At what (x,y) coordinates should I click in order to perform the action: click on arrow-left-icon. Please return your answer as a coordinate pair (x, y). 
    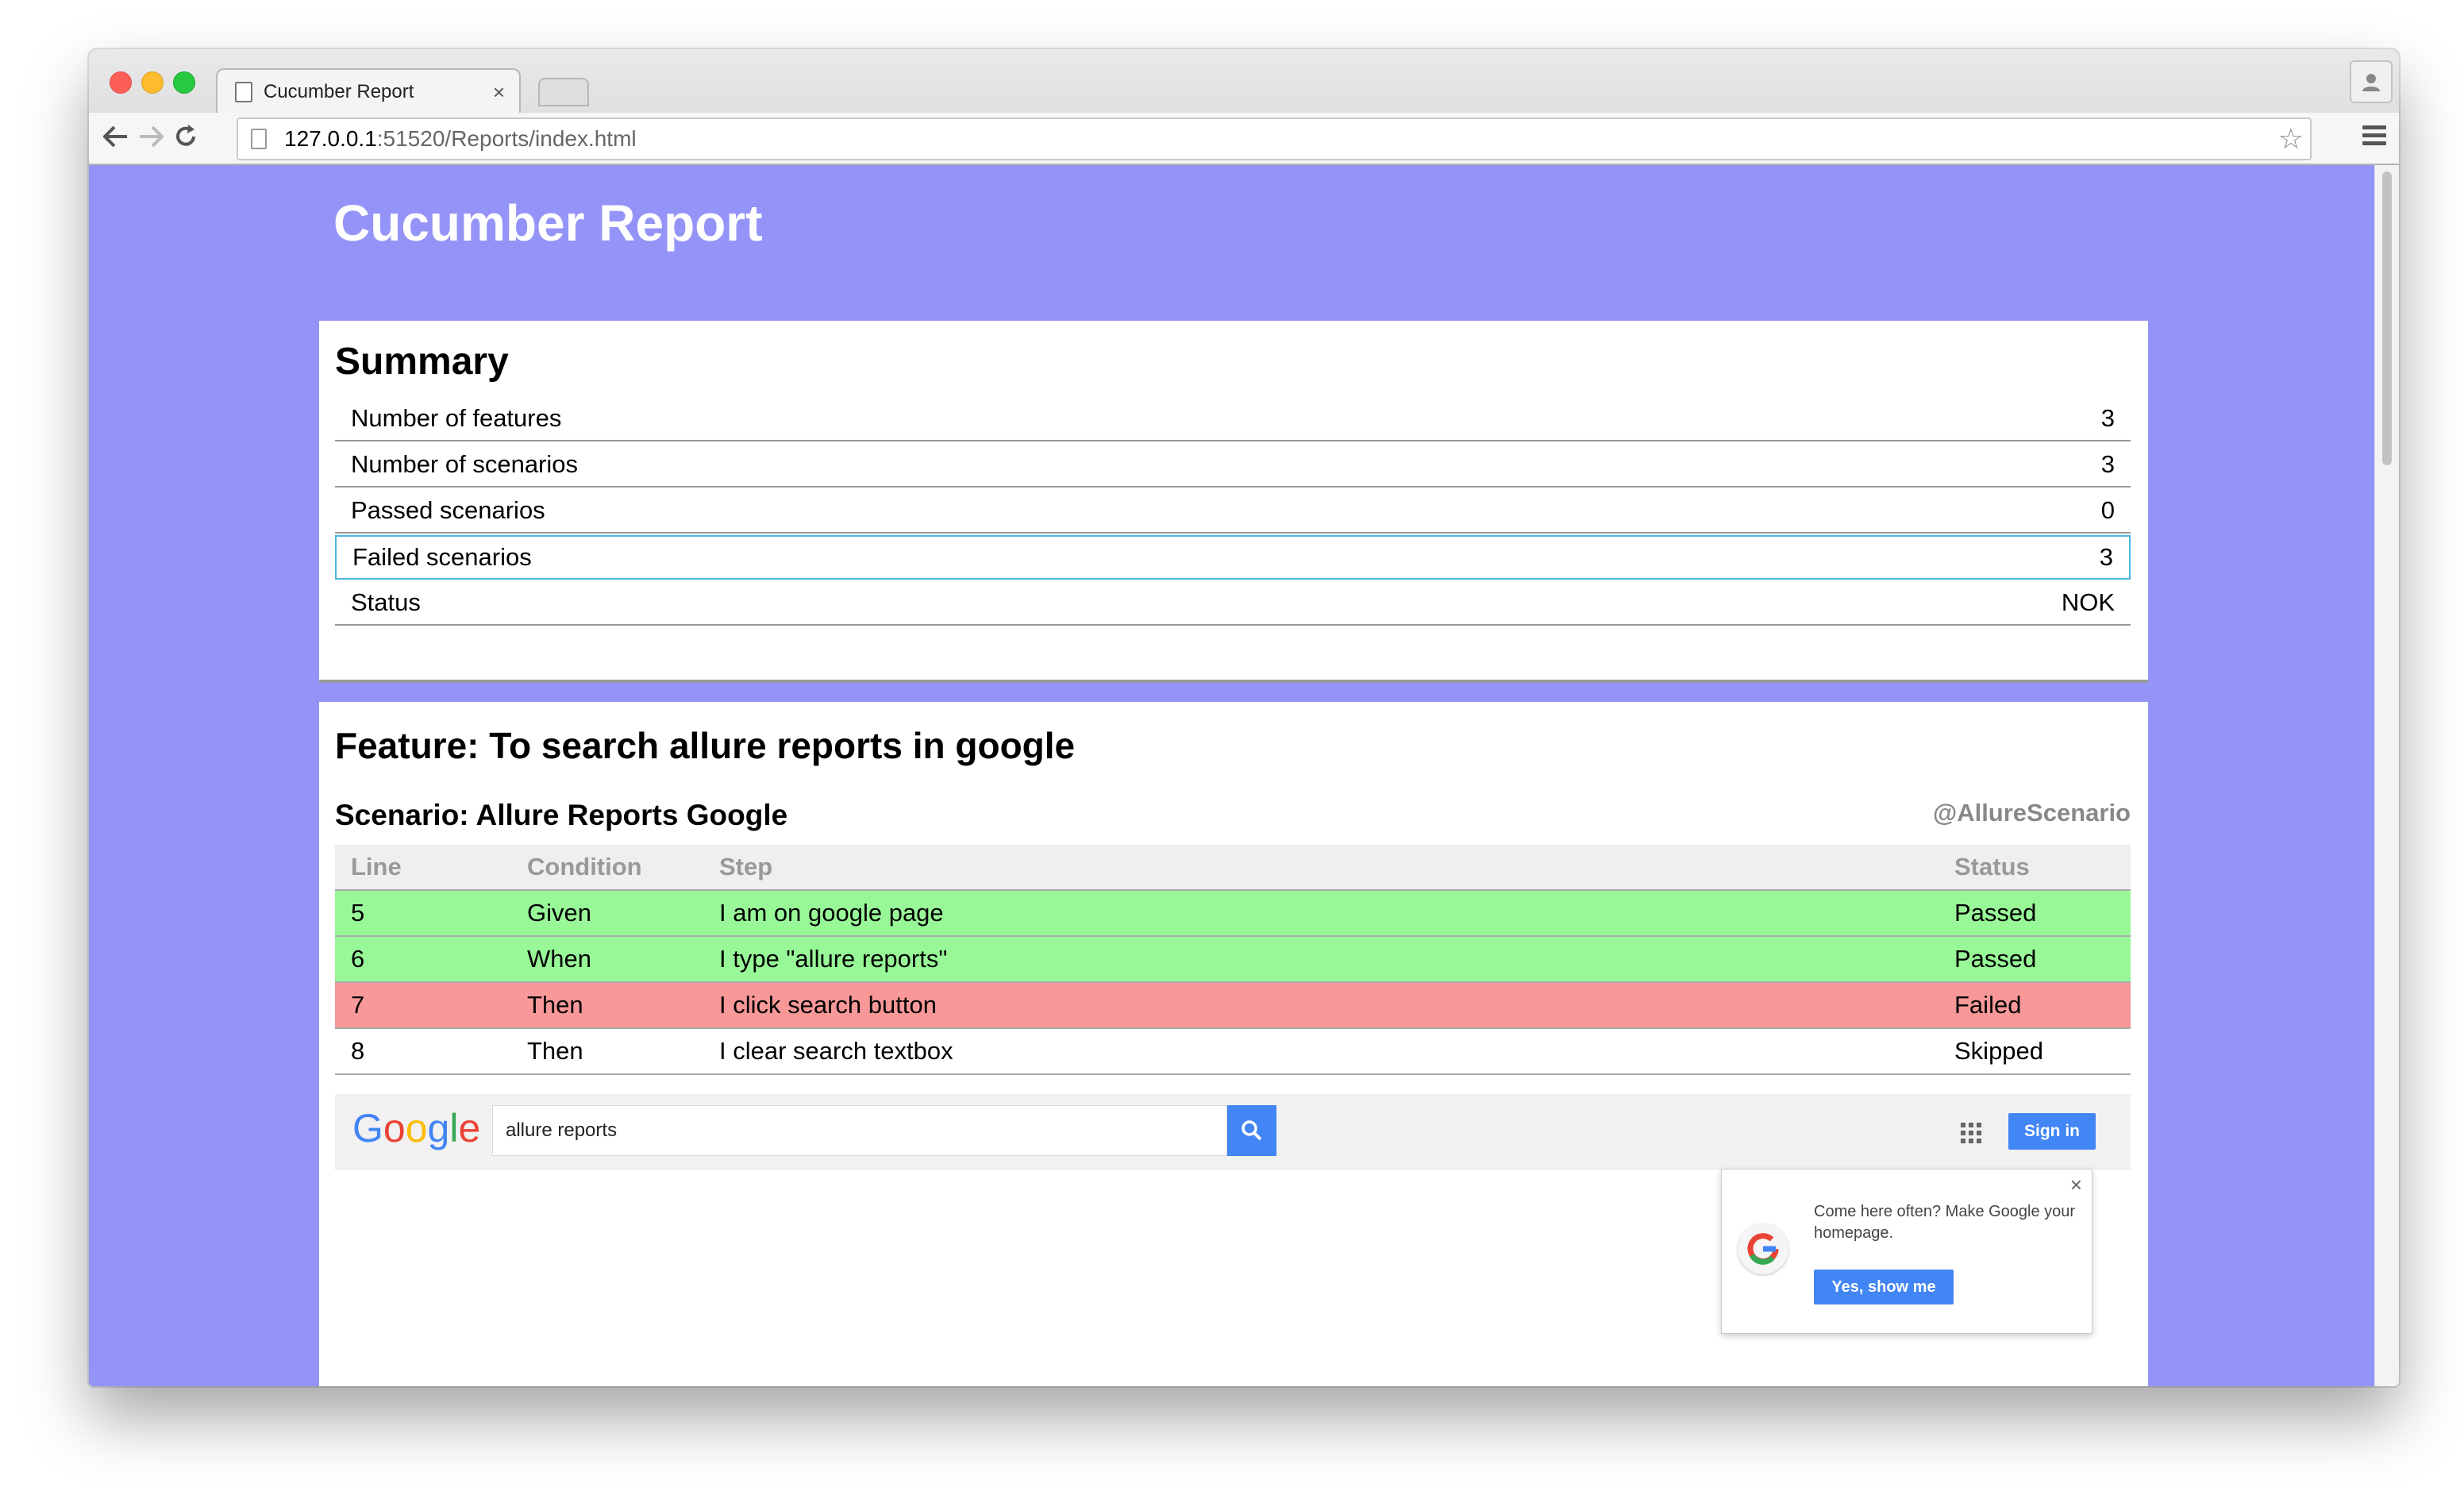
    Looking at the image, I should click on (115, 136).